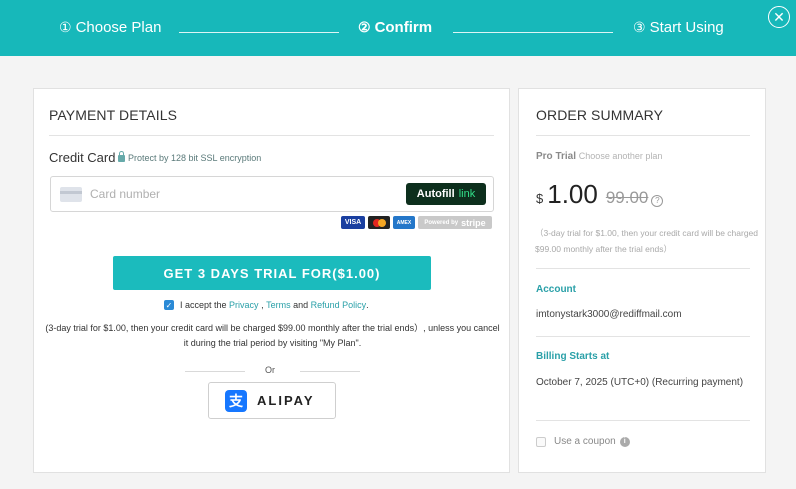 The width and height of the screenshot is (796, 489). I want to click on card-number-placeholder: Card number, so click(125, 194).